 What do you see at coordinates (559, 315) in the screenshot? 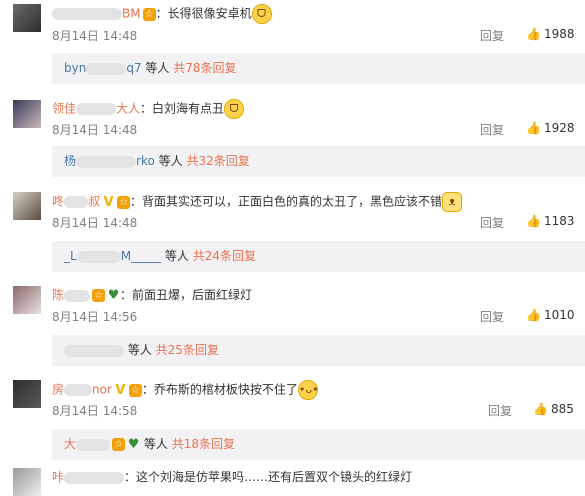
I see `like-count: 1010` at bounding box center [559, 315].